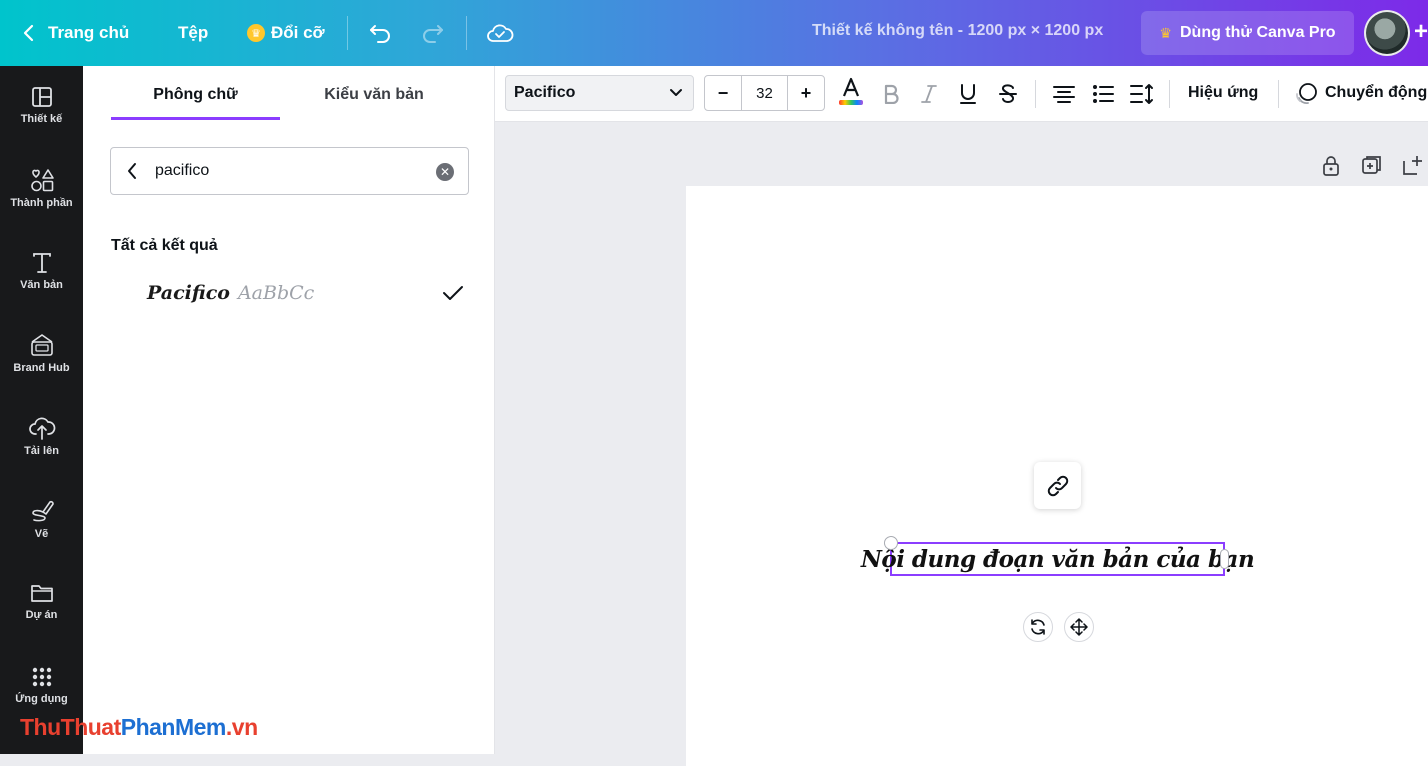 The width and height of the screenshot is (1428, 766). I want to click on sidebar-item-draw: Vẽ, so click(41, 533).